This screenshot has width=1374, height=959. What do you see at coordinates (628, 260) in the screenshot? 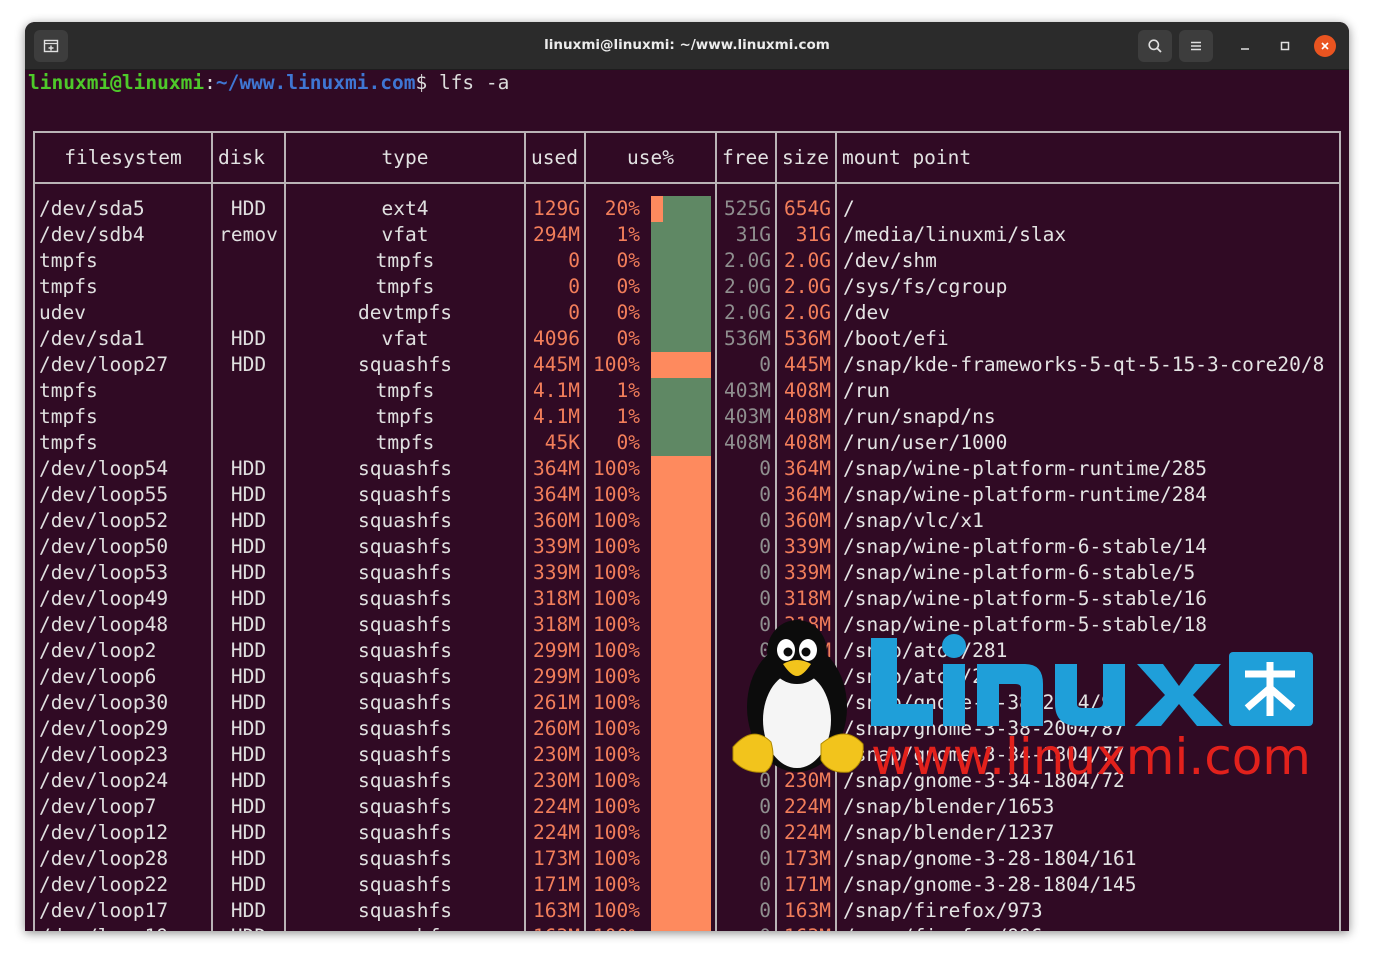
I see `cell-use-percent: 0%` at bounding box center [628, 260].